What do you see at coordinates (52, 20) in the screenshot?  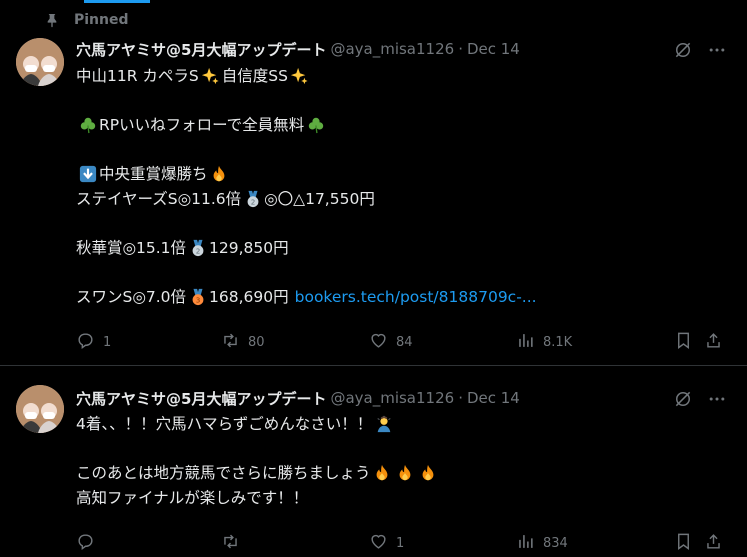 I see `pin-icon` at bounding box center [52, 20].